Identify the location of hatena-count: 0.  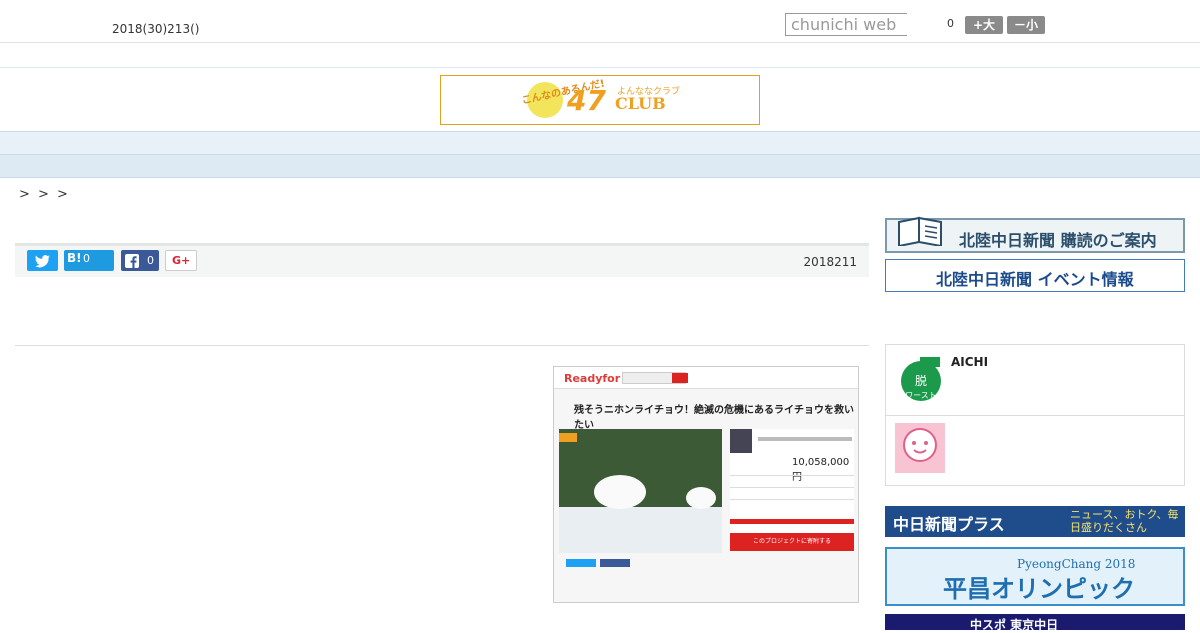
(86, 258).